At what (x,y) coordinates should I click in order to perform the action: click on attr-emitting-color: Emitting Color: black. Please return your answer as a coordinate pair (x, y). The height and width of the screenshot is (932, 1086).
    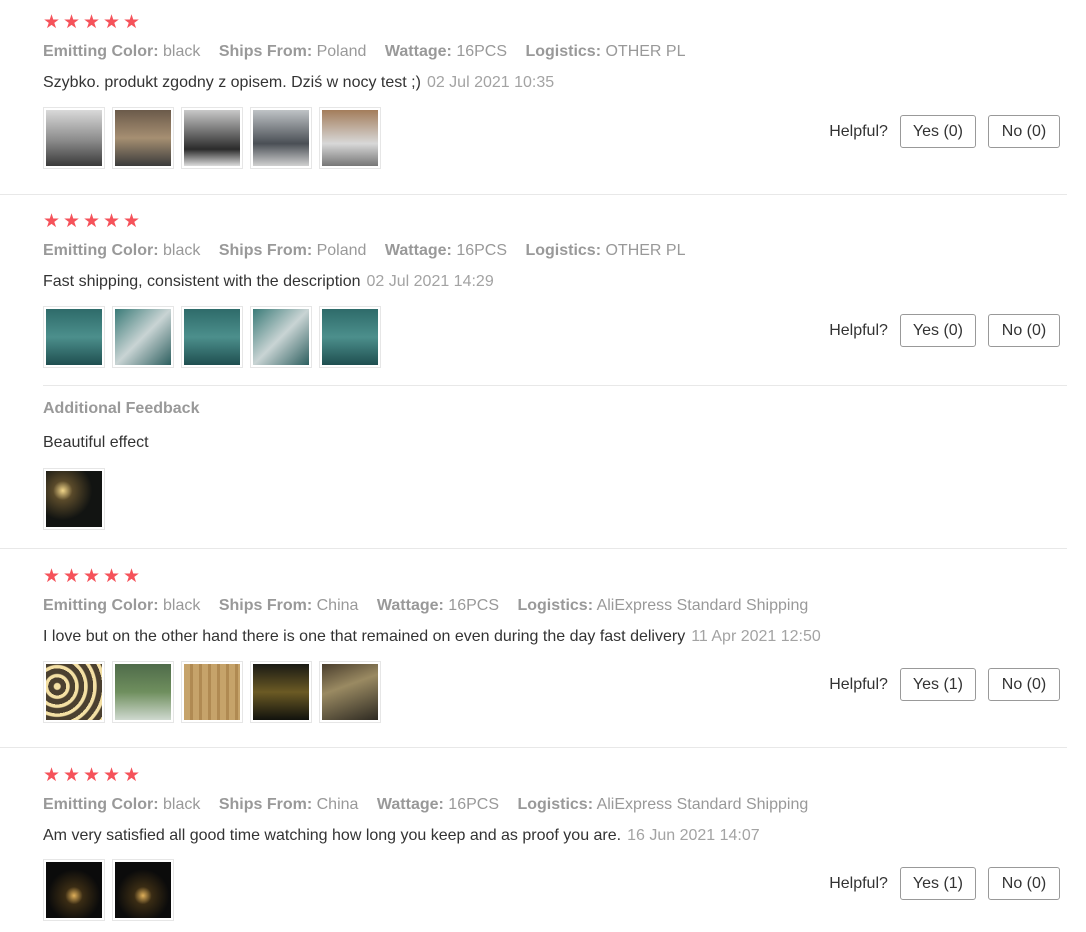
    Looking at the image, I should click on (121, 52).